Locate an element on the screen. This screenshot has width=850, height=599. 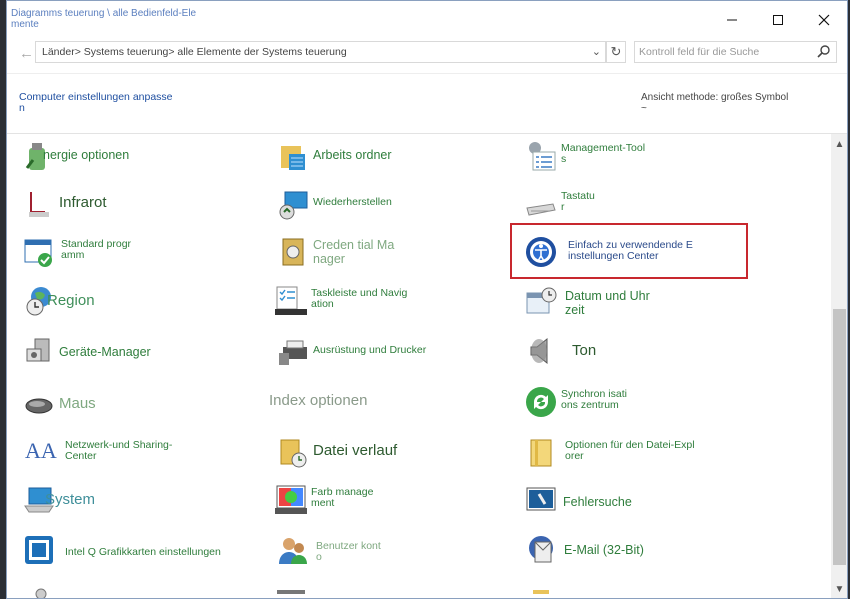
taskbar-icon is located at coordinates (291, 300).